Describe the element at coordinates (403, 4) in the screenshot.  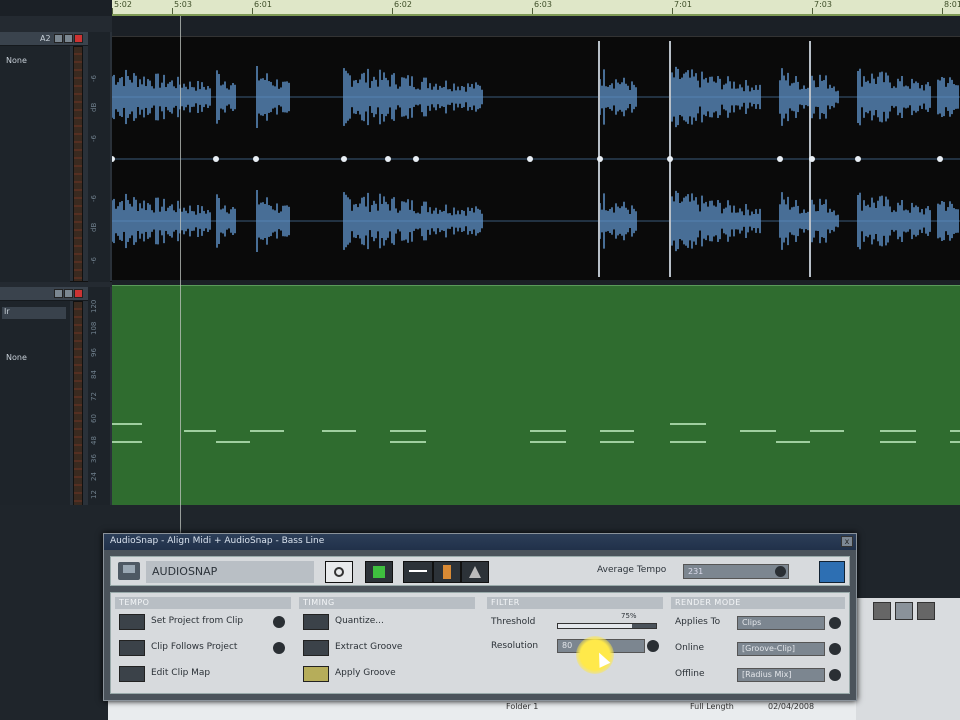
I see `ruler-label: 6:02` at that location.